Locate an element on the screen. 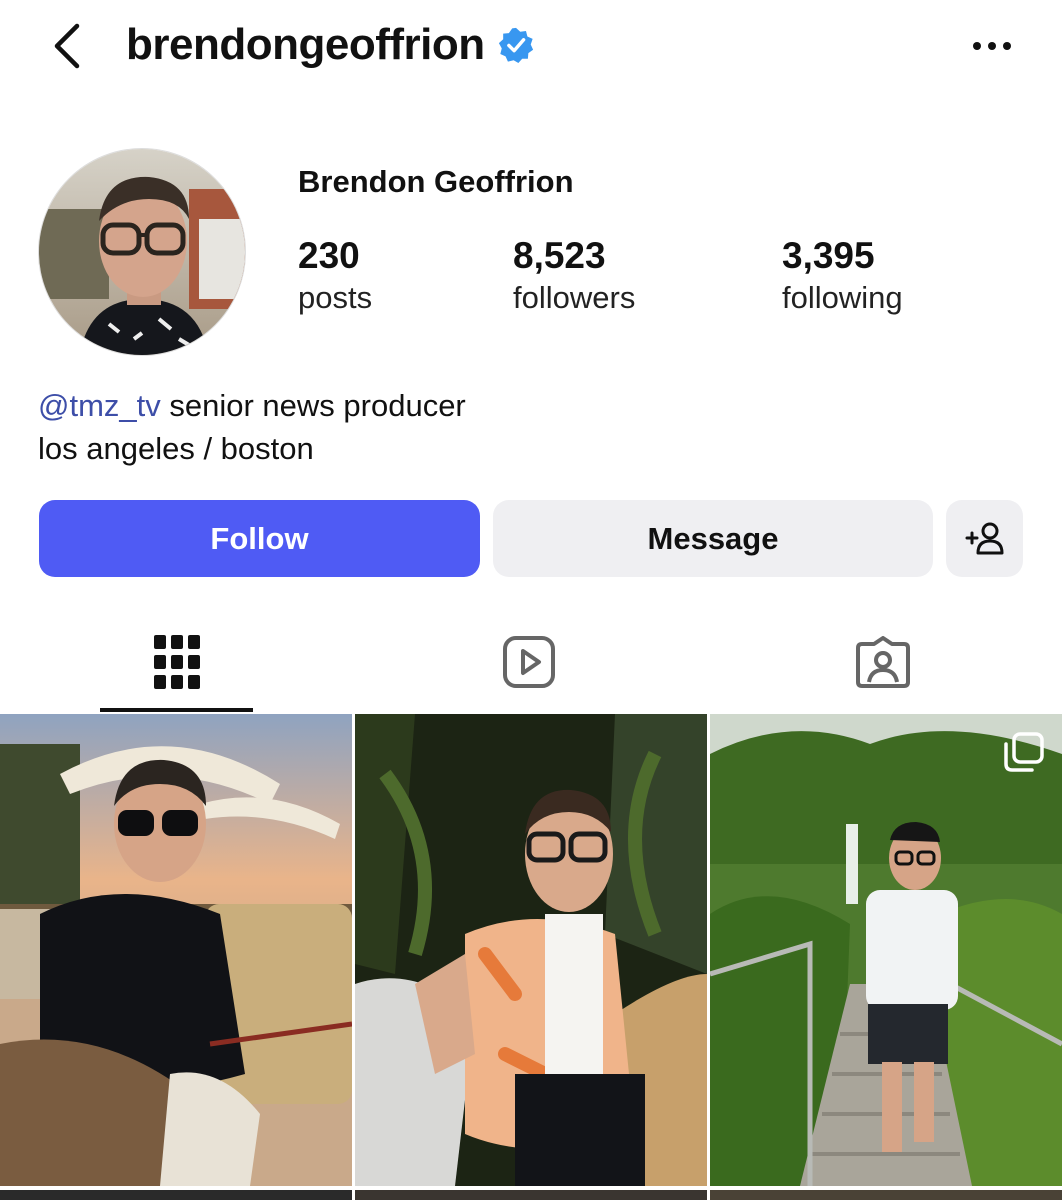 The height and width of the screenshot is (1200, 1062). posts-count: 230 is located at coordinates (329, 255).